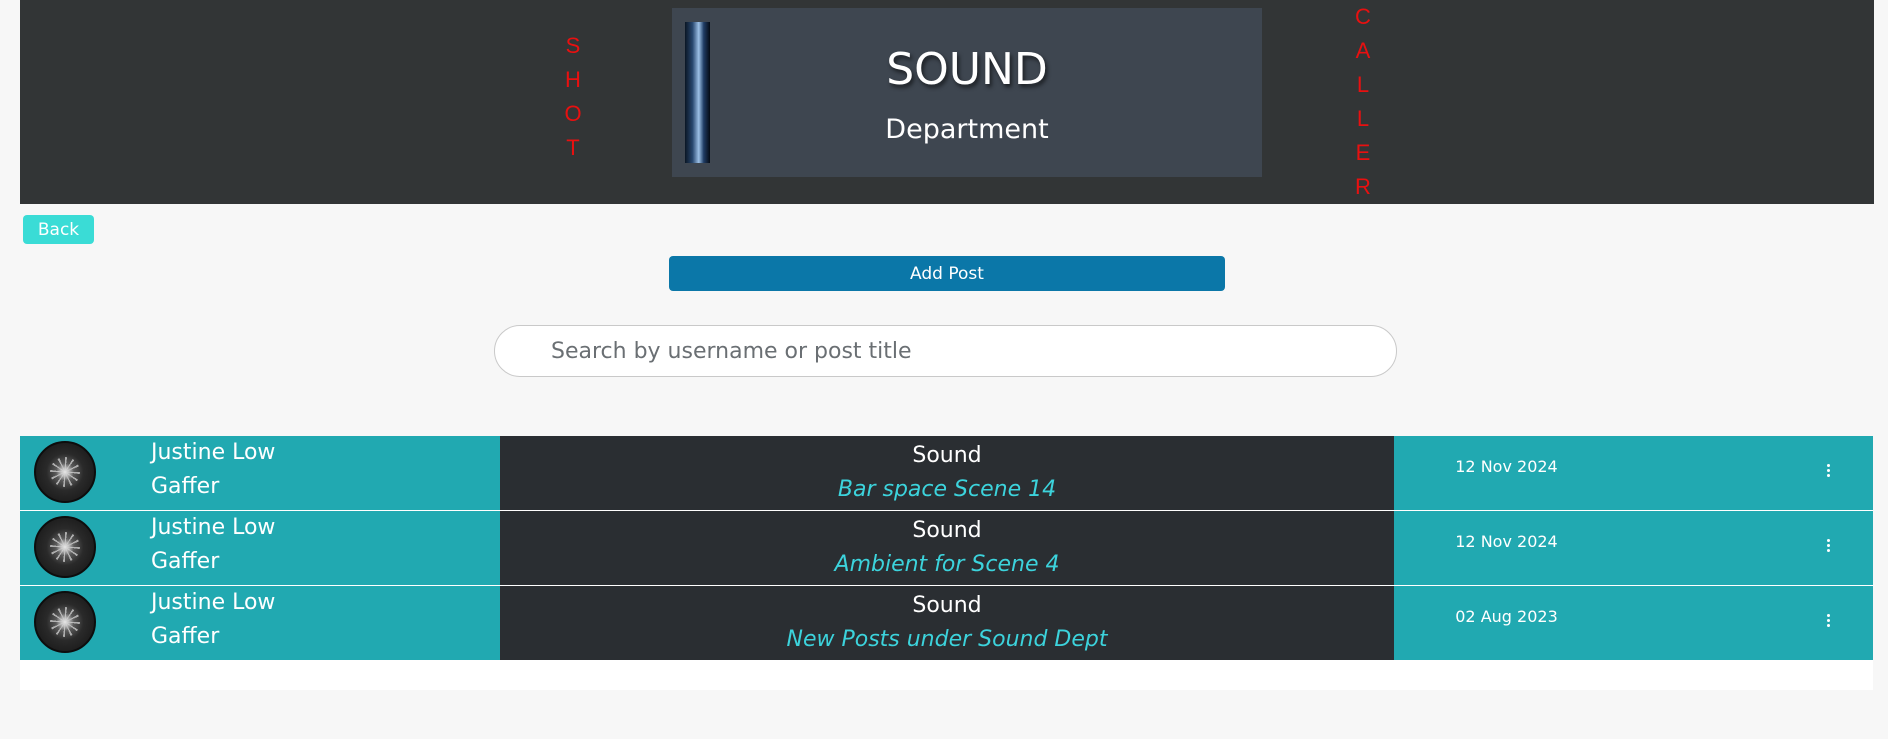 The height and width of the screenshot is (739, 1888). What do you see at coordinates (947, 639) in the screenshot?
I see `post-title: New Posts under Sound Dept` at bounding box center [947, 639].